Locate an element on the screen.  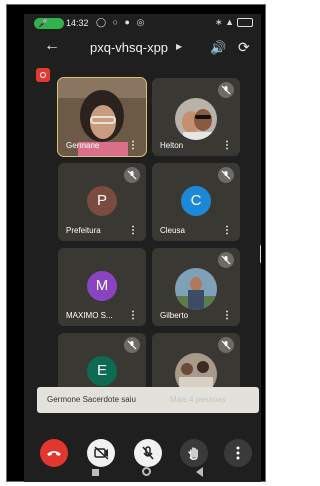
snackbar-action: Mais 4 pessoas is located at coordinates (198, 399).